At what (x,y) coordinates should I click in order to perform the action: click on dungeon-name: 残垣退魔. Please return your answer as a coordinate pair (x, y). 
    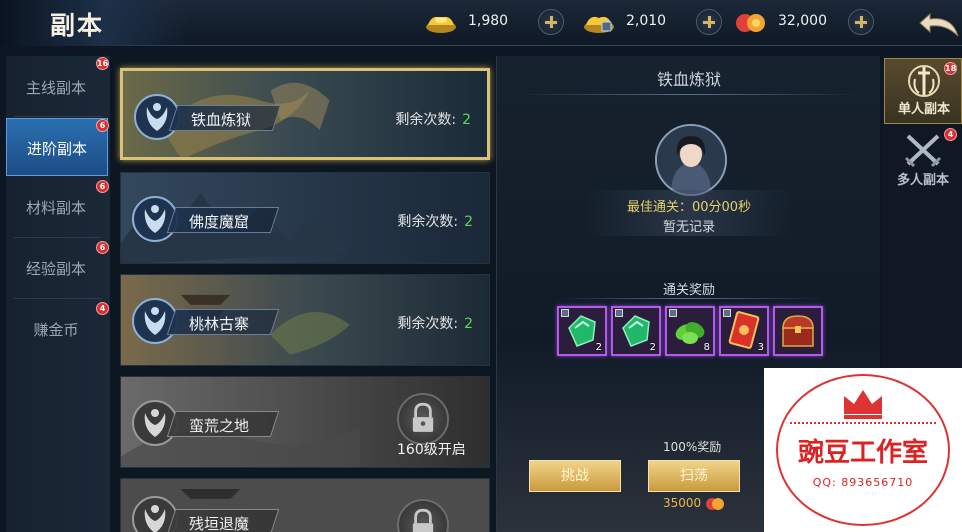
    Looking at the image, I should click on (219, 523).